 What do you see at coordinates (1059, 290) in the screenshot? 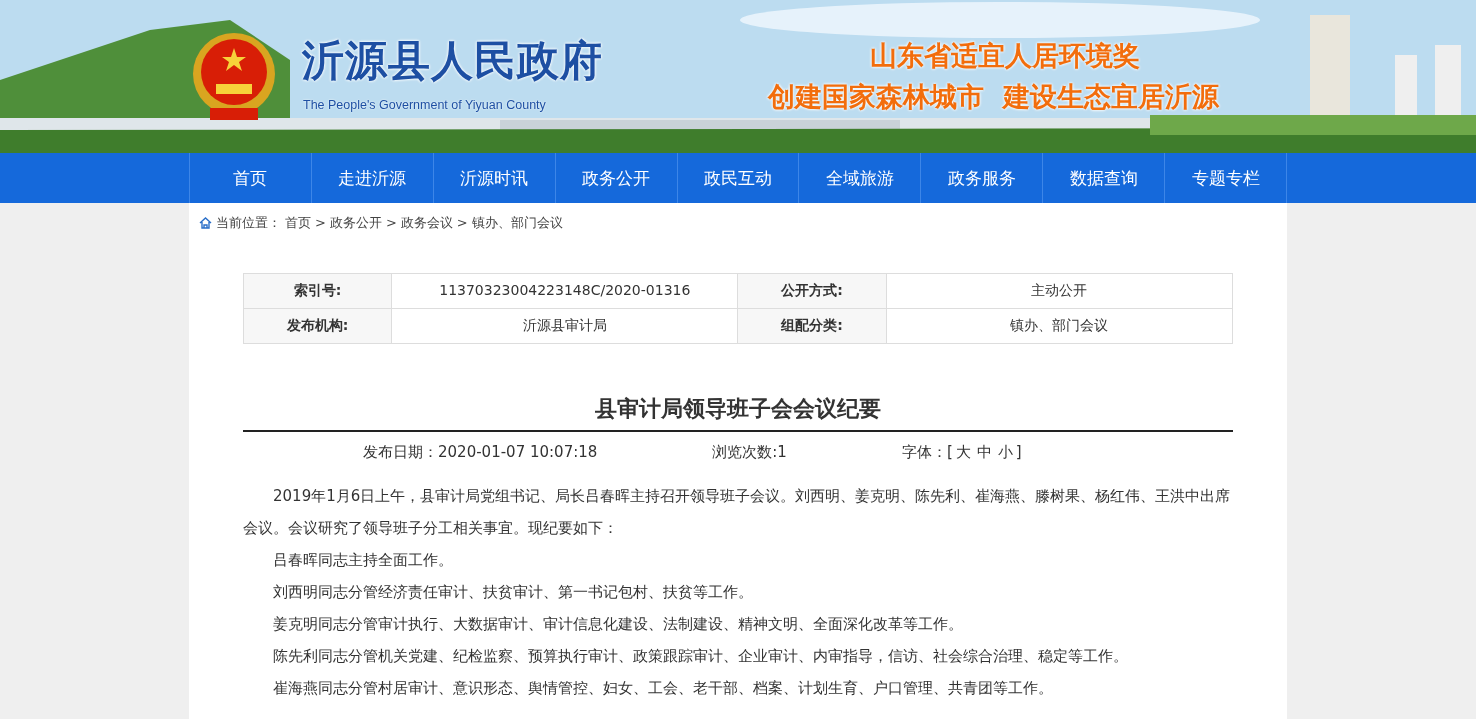
I see `field-value: 主动公开` at bounding box center [1059, 290].